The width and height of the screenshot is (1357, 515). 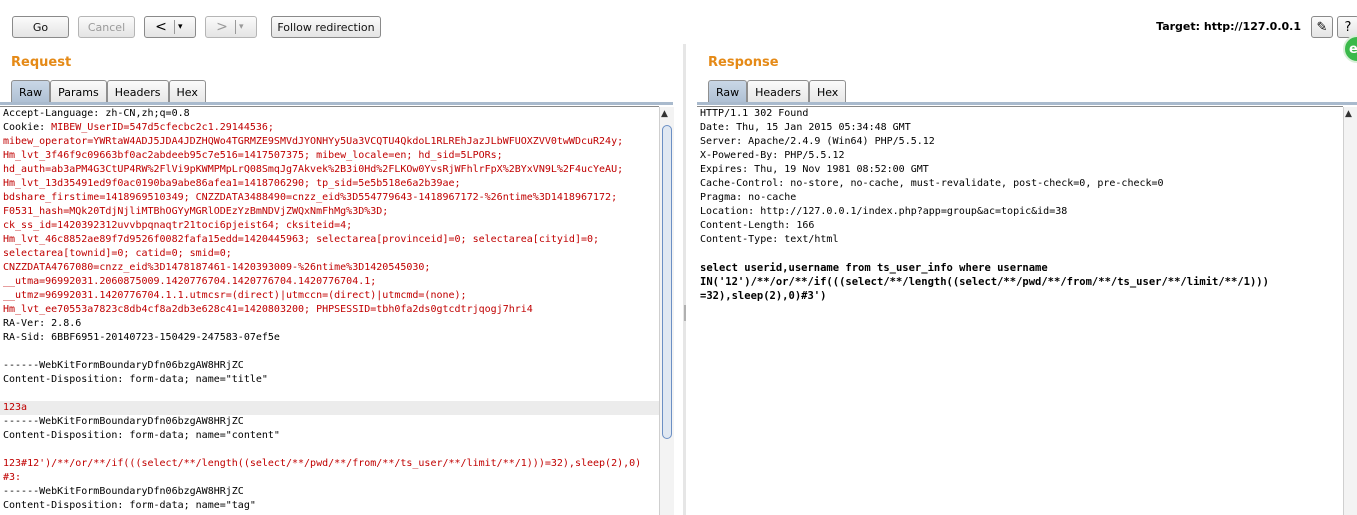 What do you see at coordinates (78, 91) in the screenshot?
I see `request-tab-params: Params` at bounding box center [78, 91].